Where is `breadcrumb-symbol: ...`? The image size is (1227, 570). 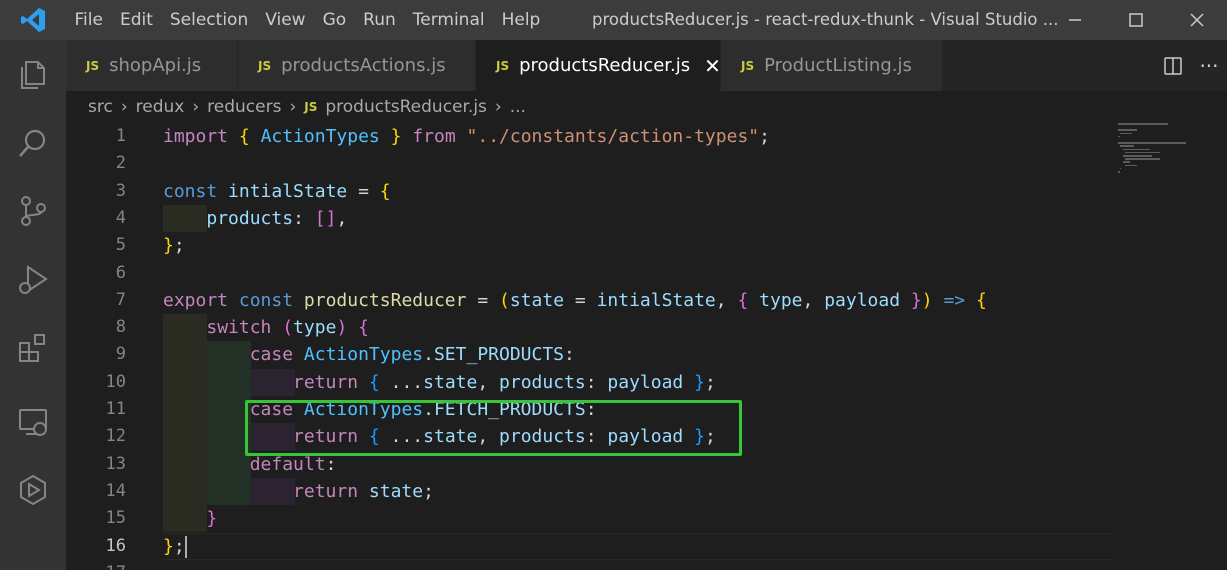
breadcrumb-symbol: ... is located at coordinates (518, 107).